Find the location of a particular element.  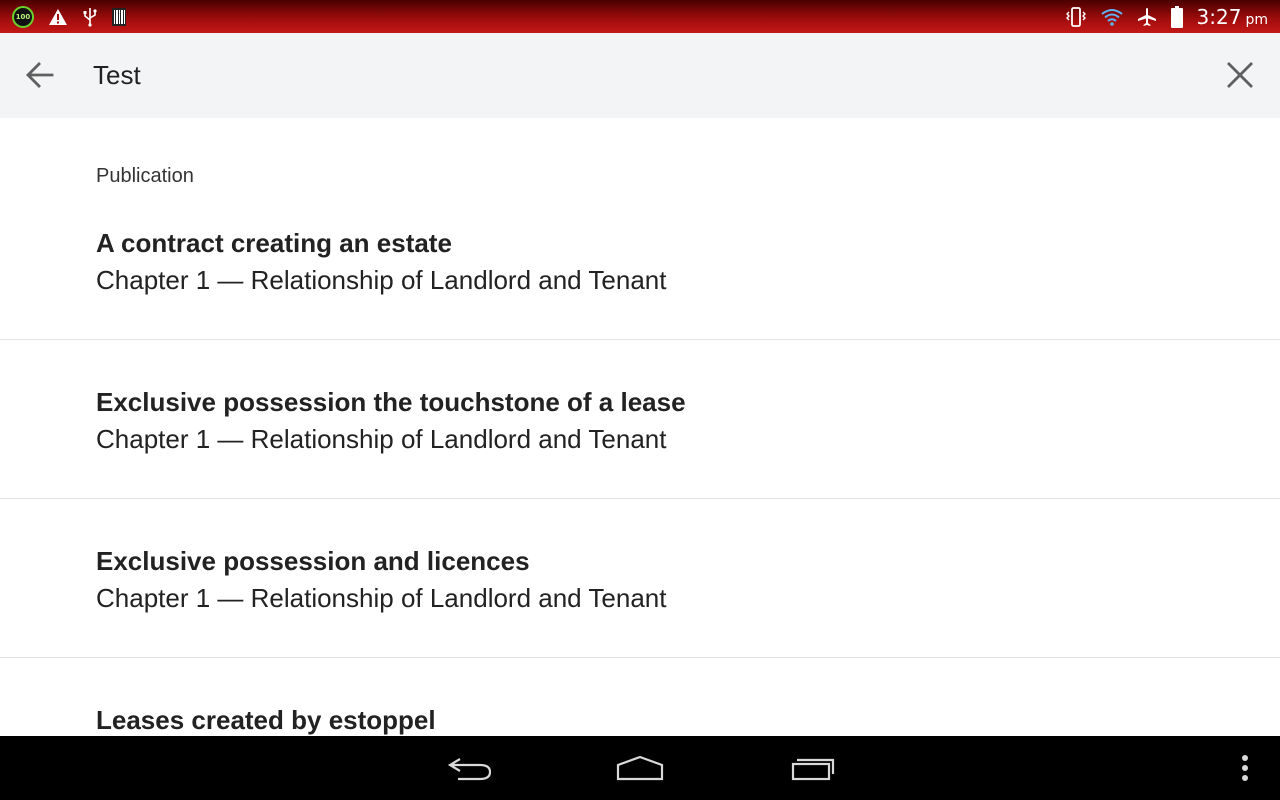

battery-level-icon: 100 is located at coordinates (23, 16).